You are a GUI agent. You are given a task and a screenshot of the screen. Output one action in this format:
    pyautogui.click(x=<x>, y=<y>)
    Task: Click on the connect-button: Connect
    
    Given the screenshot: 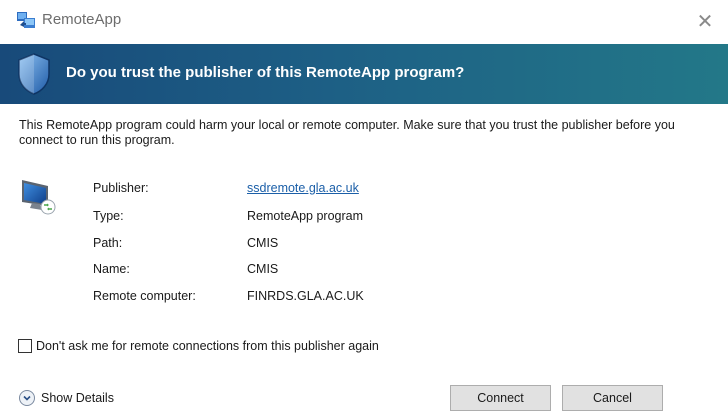 What is the action you would take?
    pyautogui.click(x=500, y=398)
    